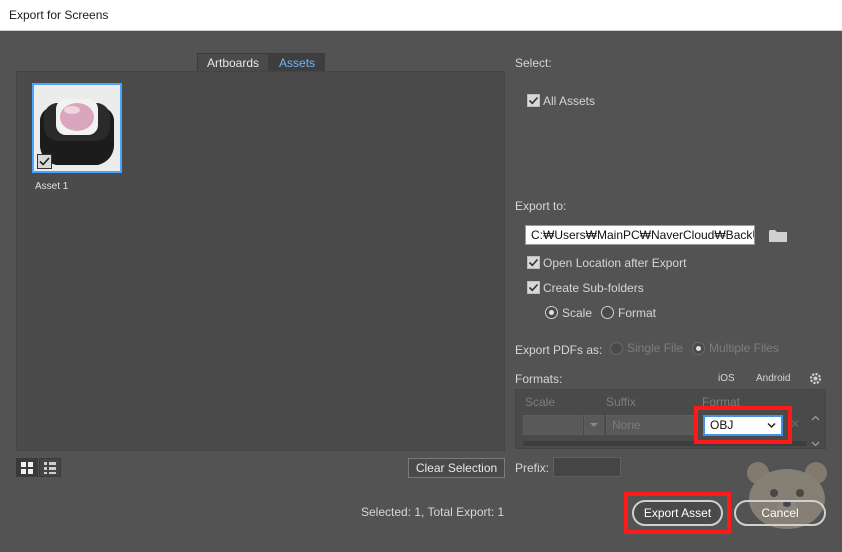 Image resolution: width=842 pixels, height=552 pixels. I want to click on window-title: Export for Screens, so click(59, 15).